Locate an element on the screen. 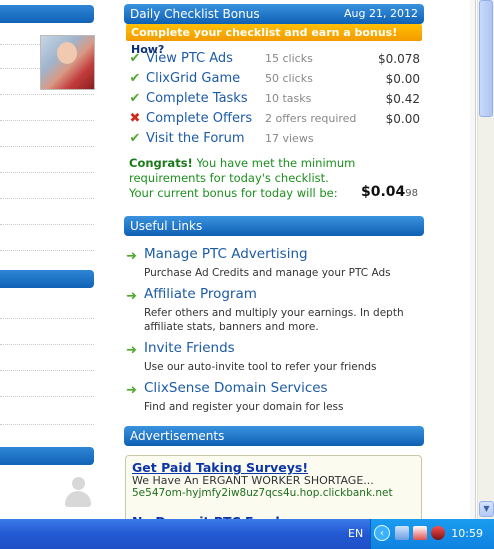  security-icon is located at coordinates (420, 533).